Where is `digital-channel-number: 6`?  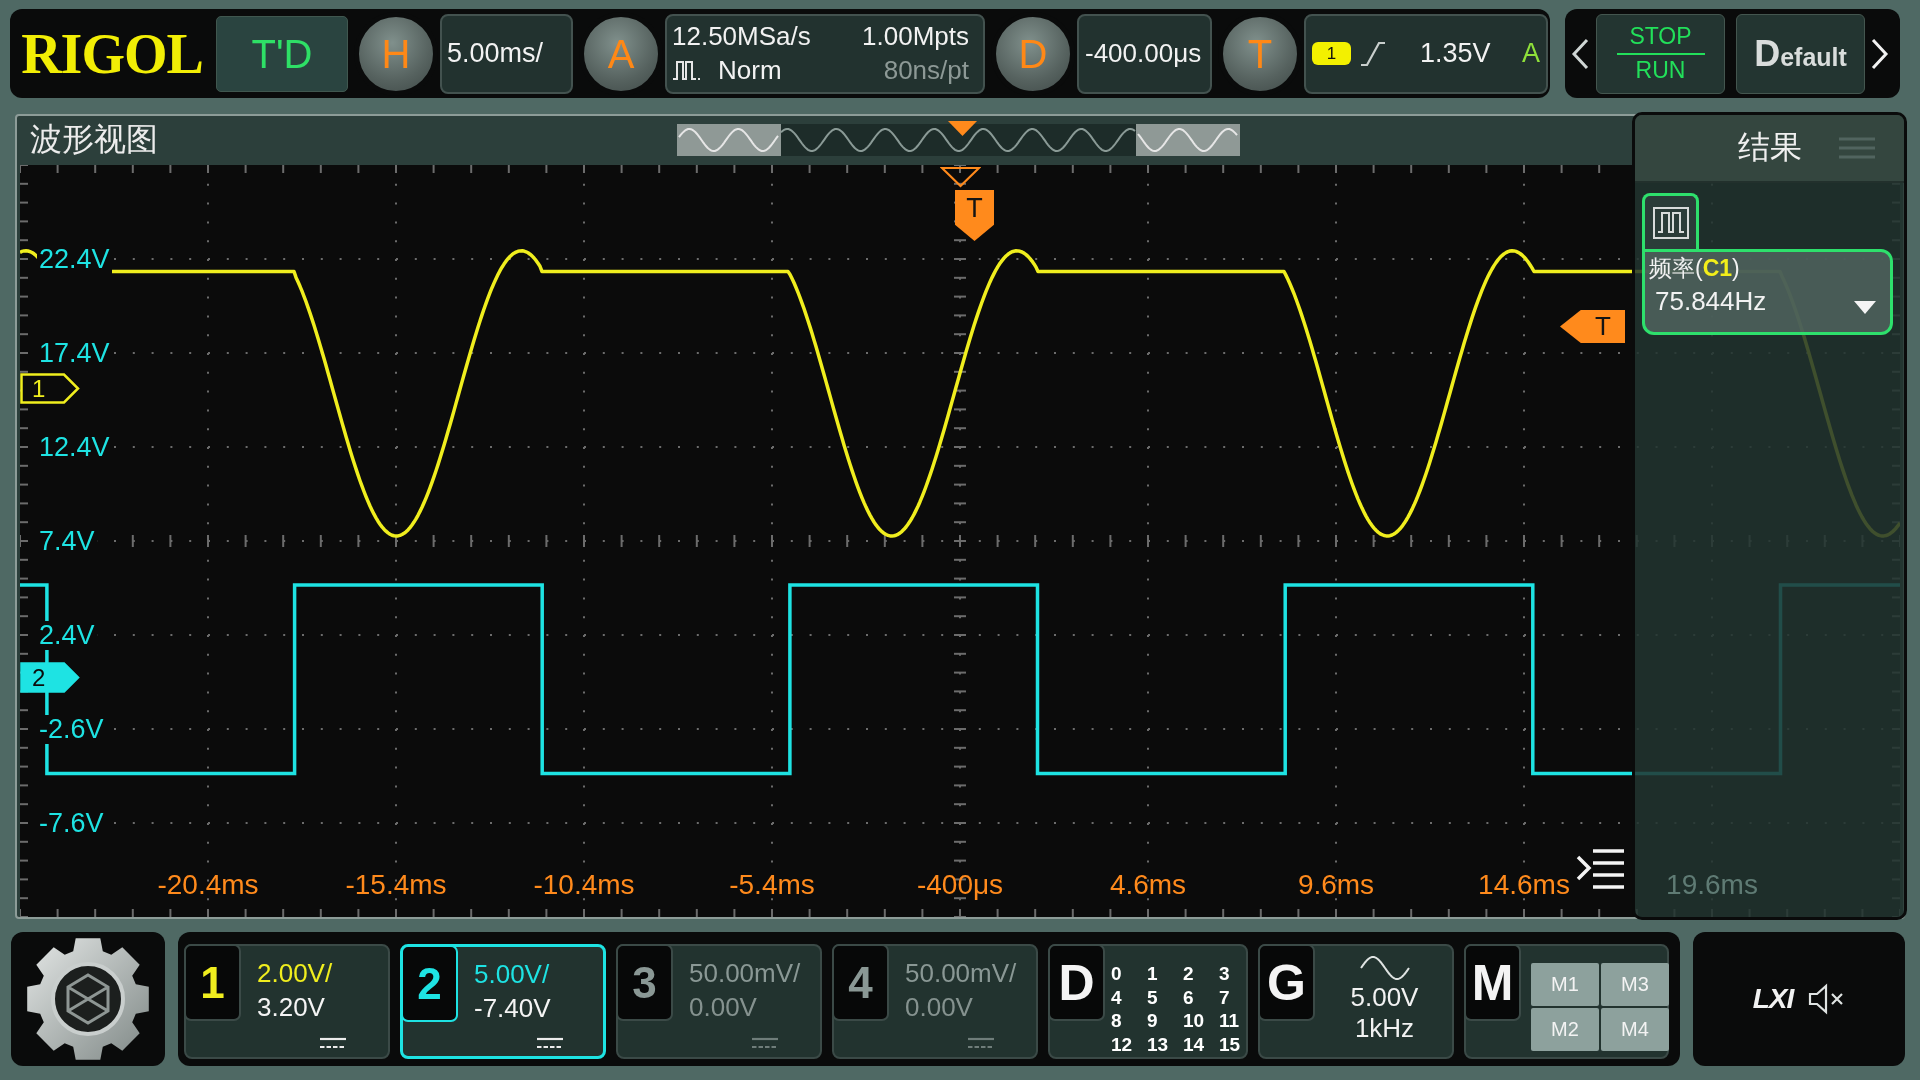
digital-channel-number: 6 is located at coordinates (1188, 997).